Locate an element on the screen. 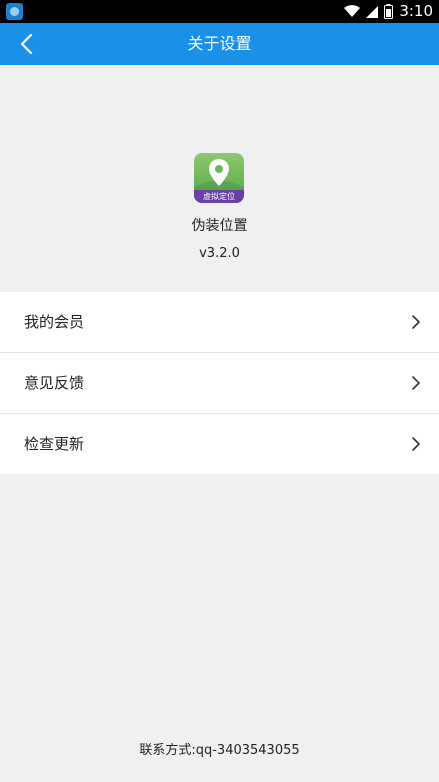 This screenshot has width=439, height=782. toolbar: 关于设置 is located at coordinates (219, 44).